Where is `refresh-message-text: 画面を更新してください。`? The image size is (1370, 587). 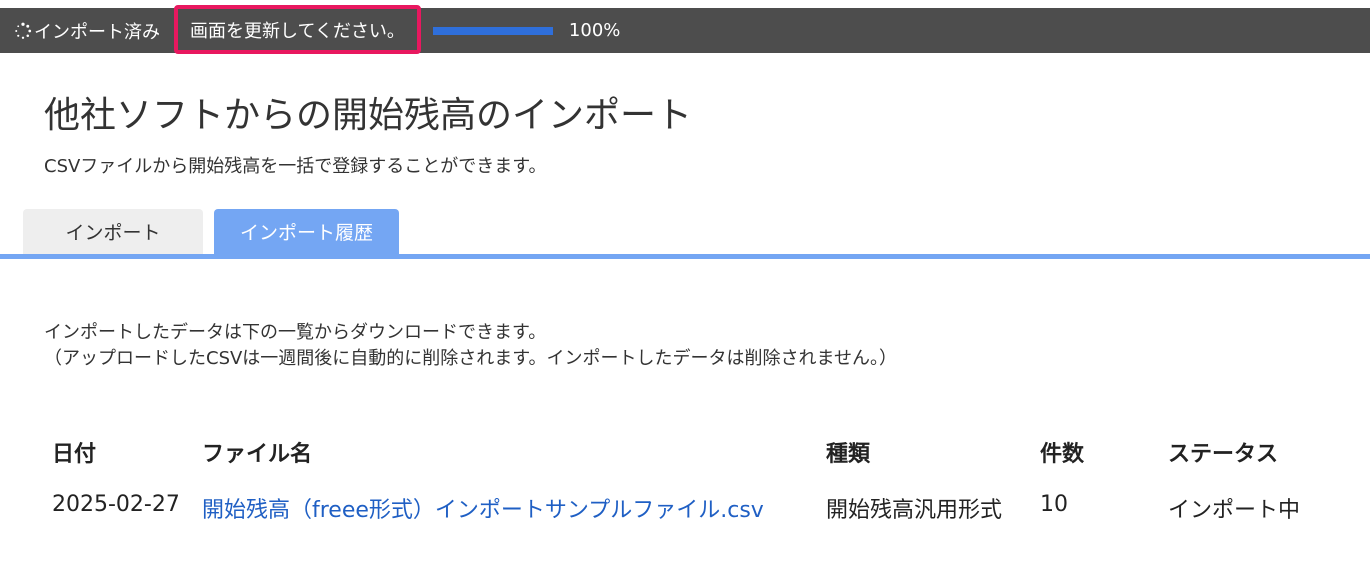
refresh-message-text: 画面を更新してください。 is located at coordinates (297, 31).